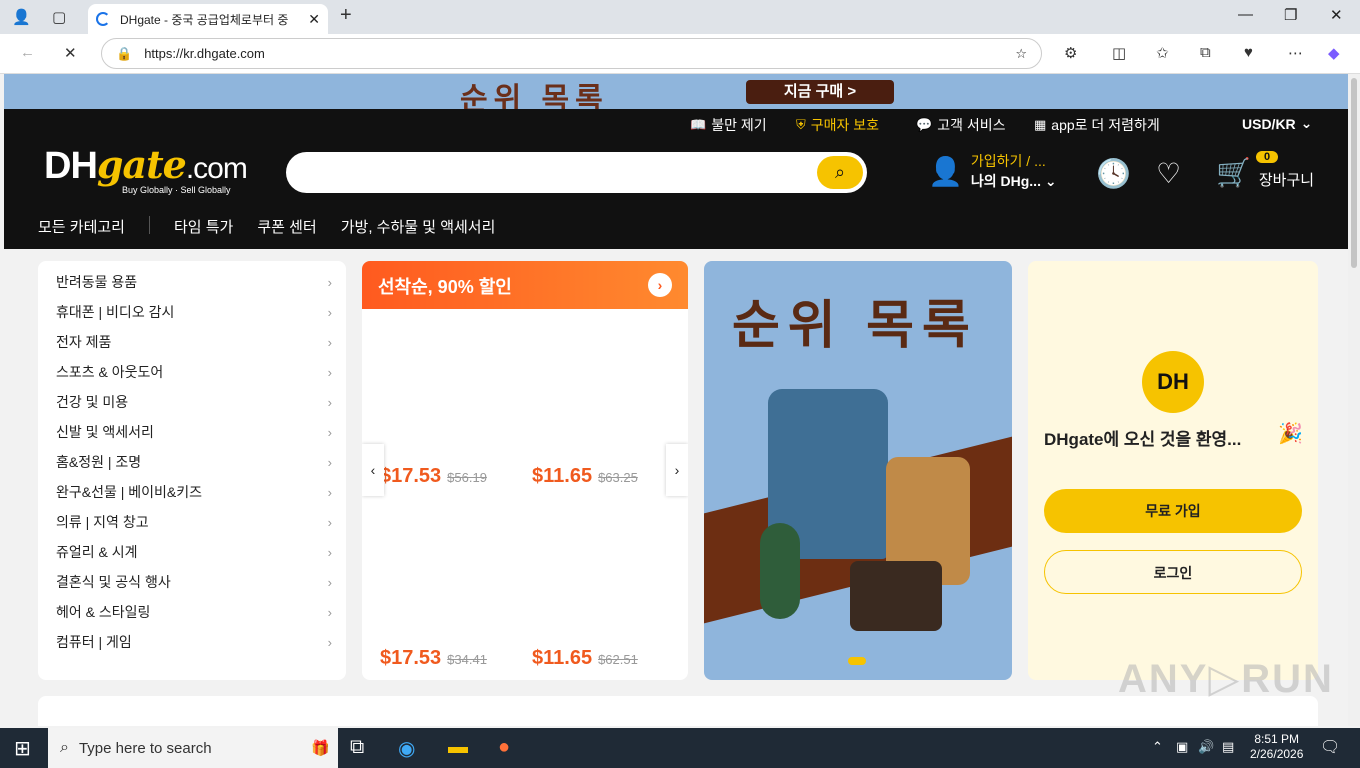 Image resolution: width=1360 pixels, height=768 pixels. What do you see at coordinates (1182, 747) in the screenshot?
I see `network-icon: ▣` at bounding box center [1182, 747].